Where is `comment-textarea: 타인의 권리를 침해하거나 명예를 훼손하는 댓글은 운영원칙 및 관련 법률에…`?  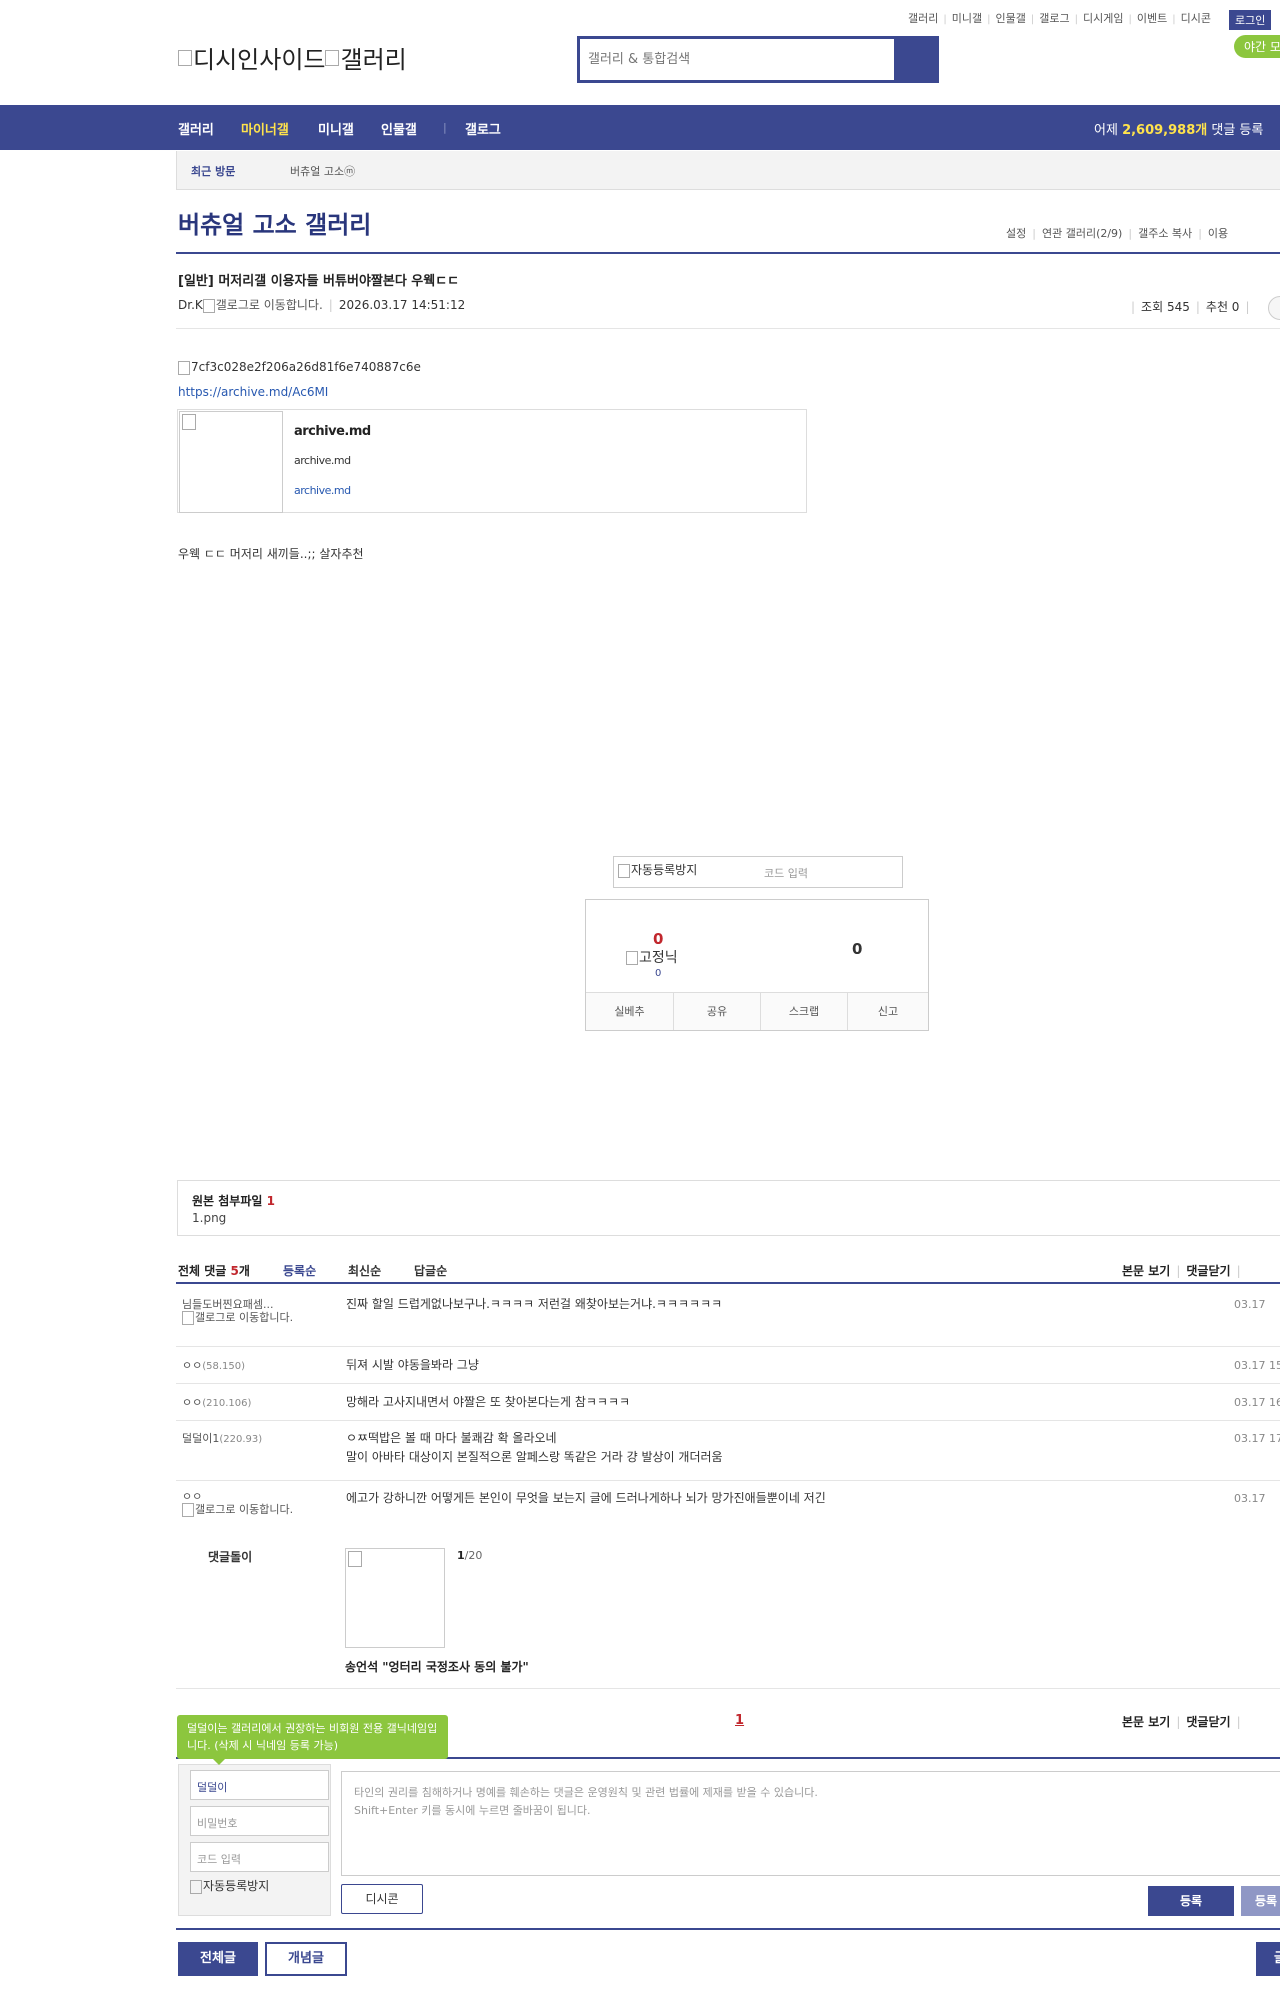 comment-textarea: 타인의 권리를 침해하거나 명예를 훼손하는 댓글은 운영원칙 및 관련 법률에… is located at coordinates (810, 1823).